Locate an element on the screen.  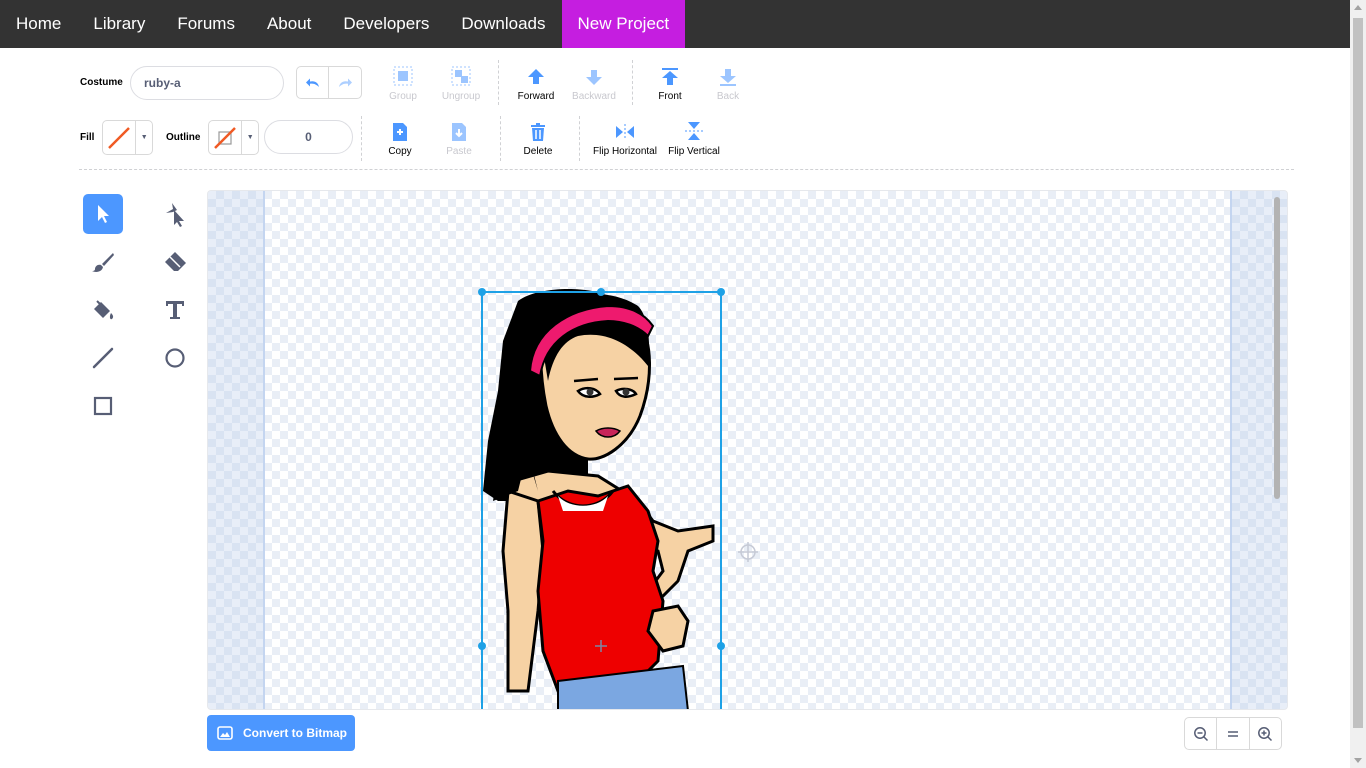
ungroup-icon is located at coordinates (461, 76).